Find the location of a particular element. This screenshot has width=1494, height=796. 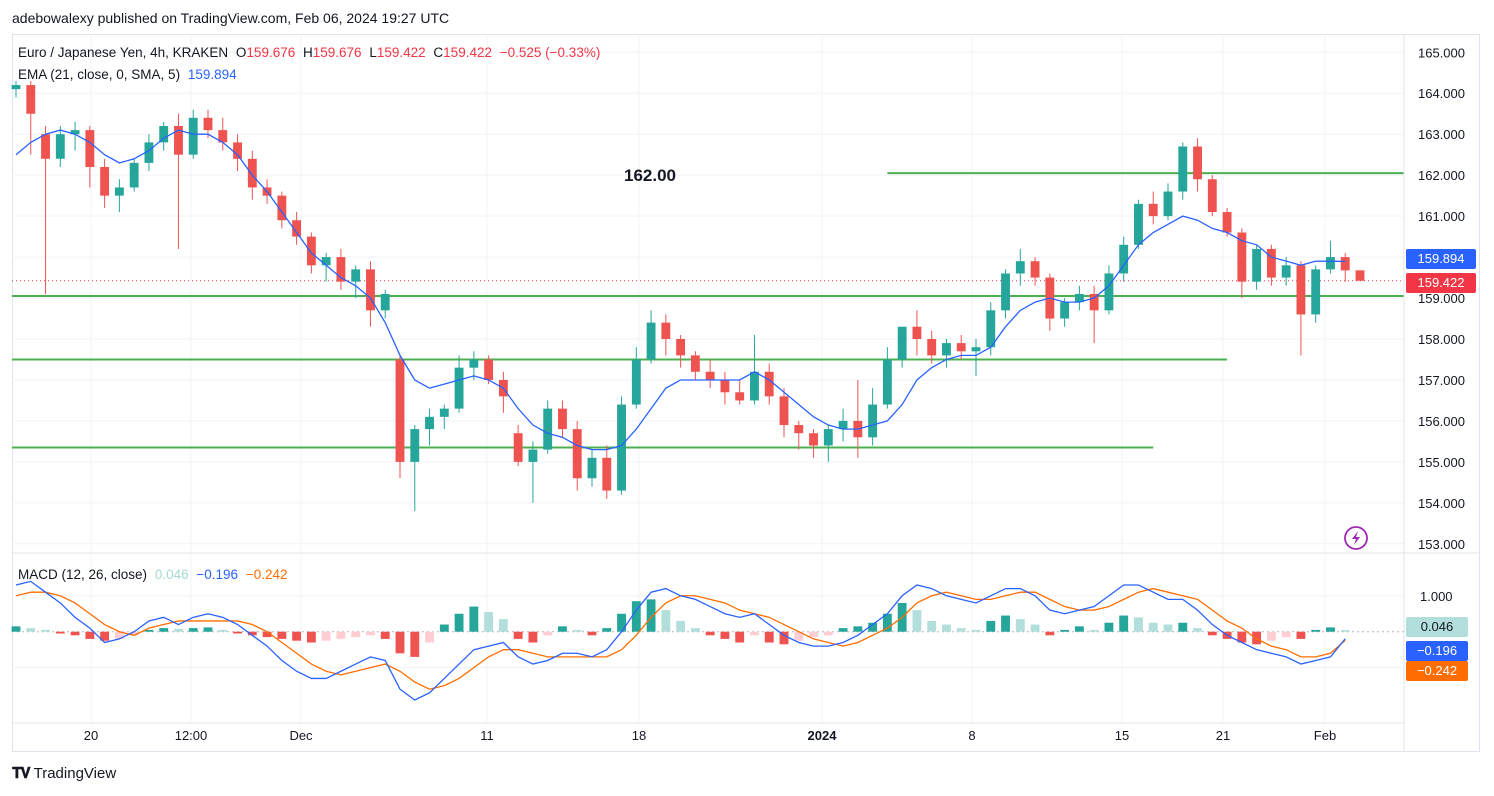

macd-line-tag: −0.196 is located at coordinates (1437, 650).